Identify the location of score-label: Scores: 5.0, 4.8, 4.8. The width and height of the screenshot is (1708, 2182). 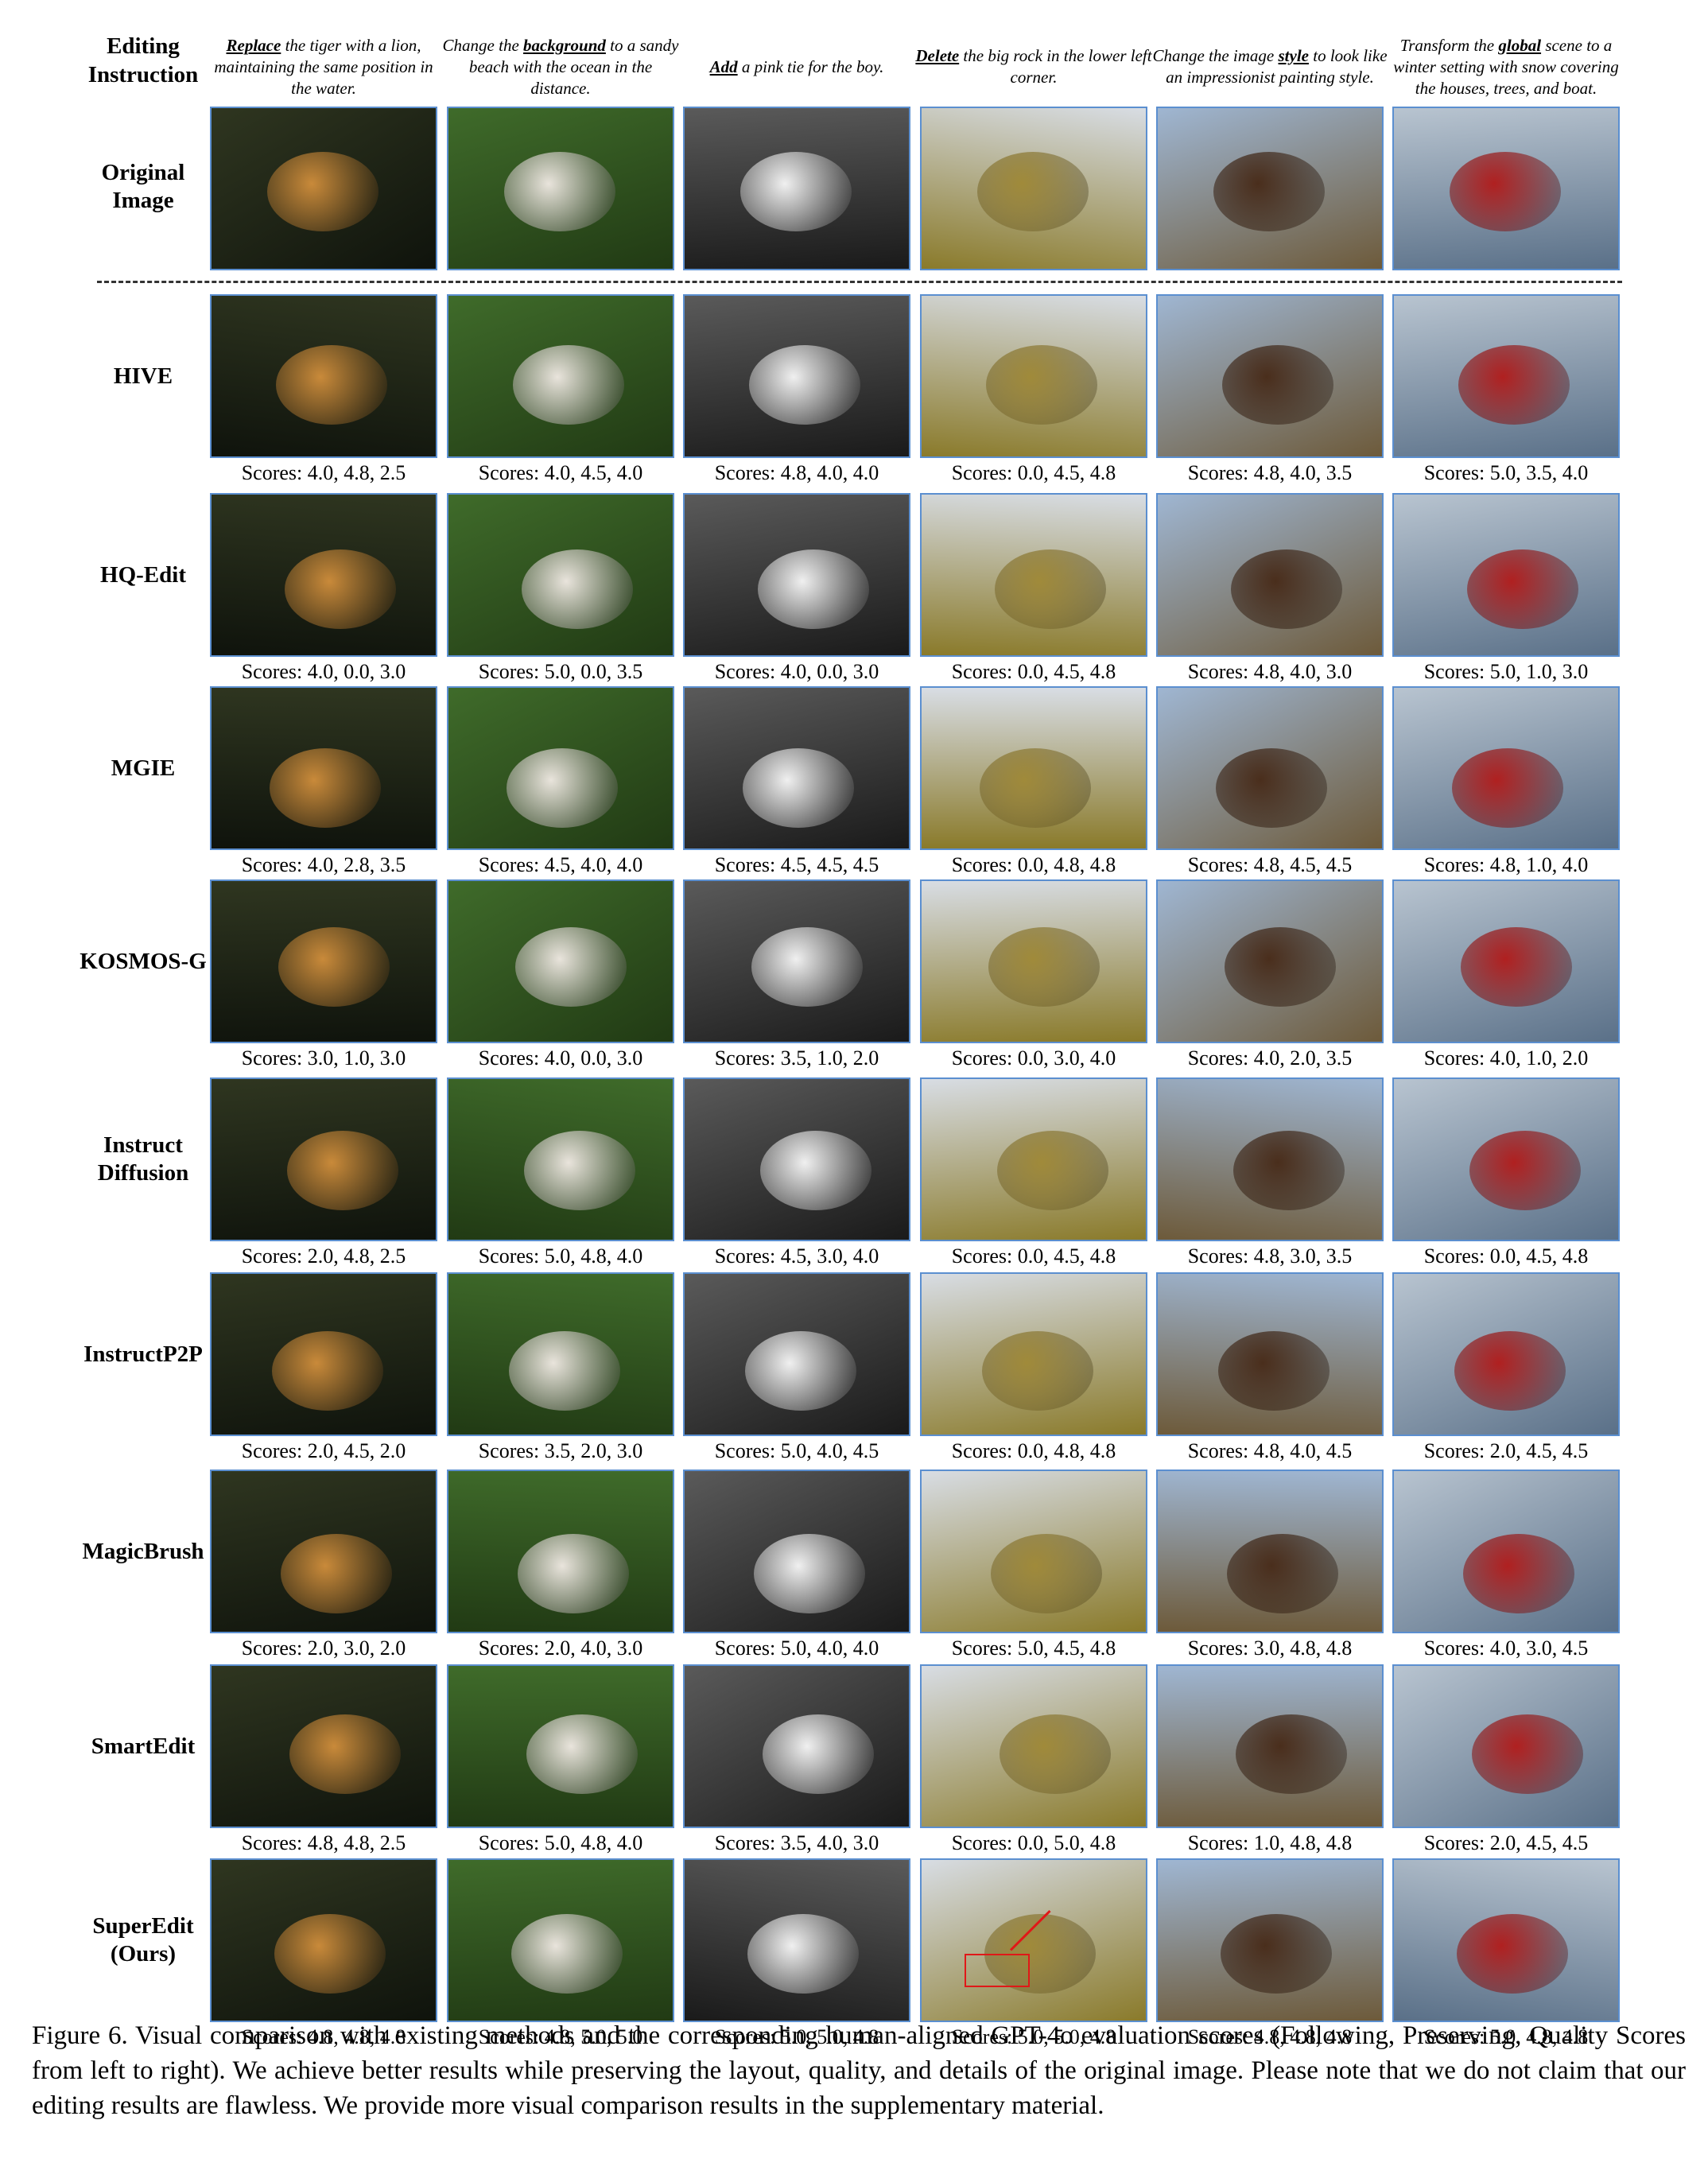
(1506, 2037).